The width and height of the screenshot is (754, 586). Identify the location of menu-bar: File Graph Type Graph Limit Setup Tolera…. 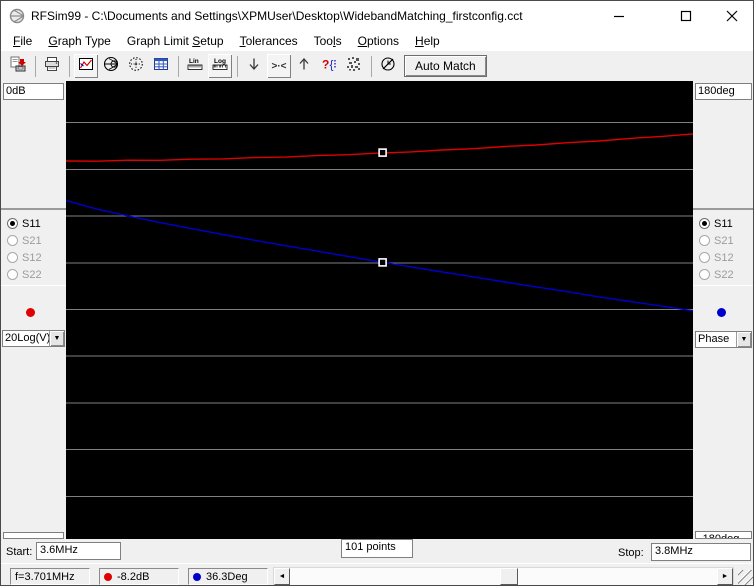
(377, 41).